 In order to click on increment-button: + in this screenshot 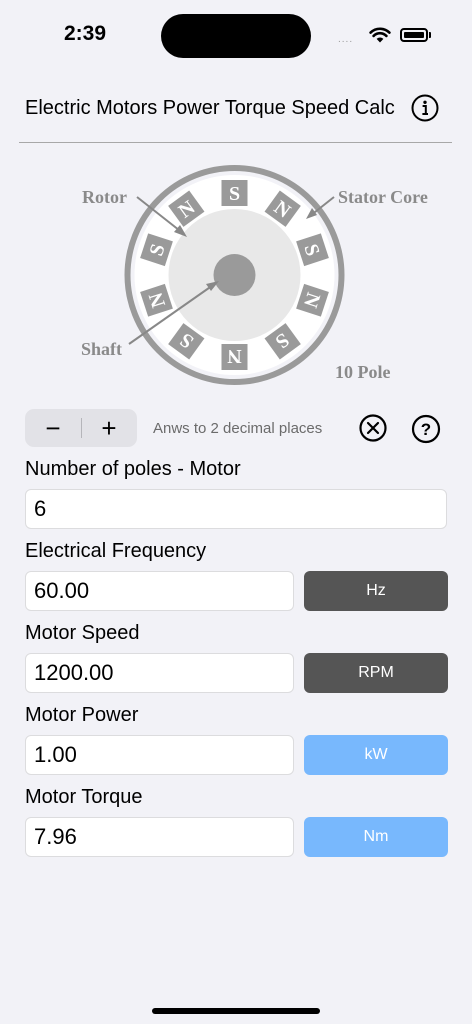, I will do `click(109, 428)`.